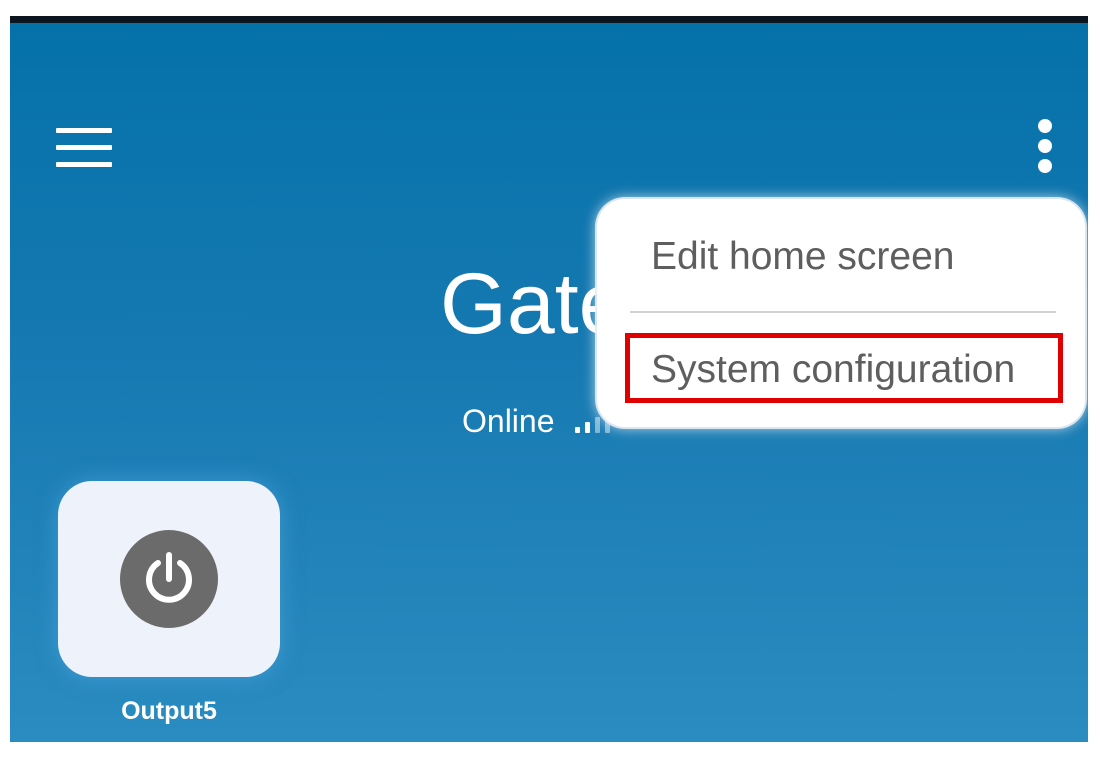 Image resolution: width=1100 pixels, height=757 pixels. I want to click on menu-divider, so click(843, 312).